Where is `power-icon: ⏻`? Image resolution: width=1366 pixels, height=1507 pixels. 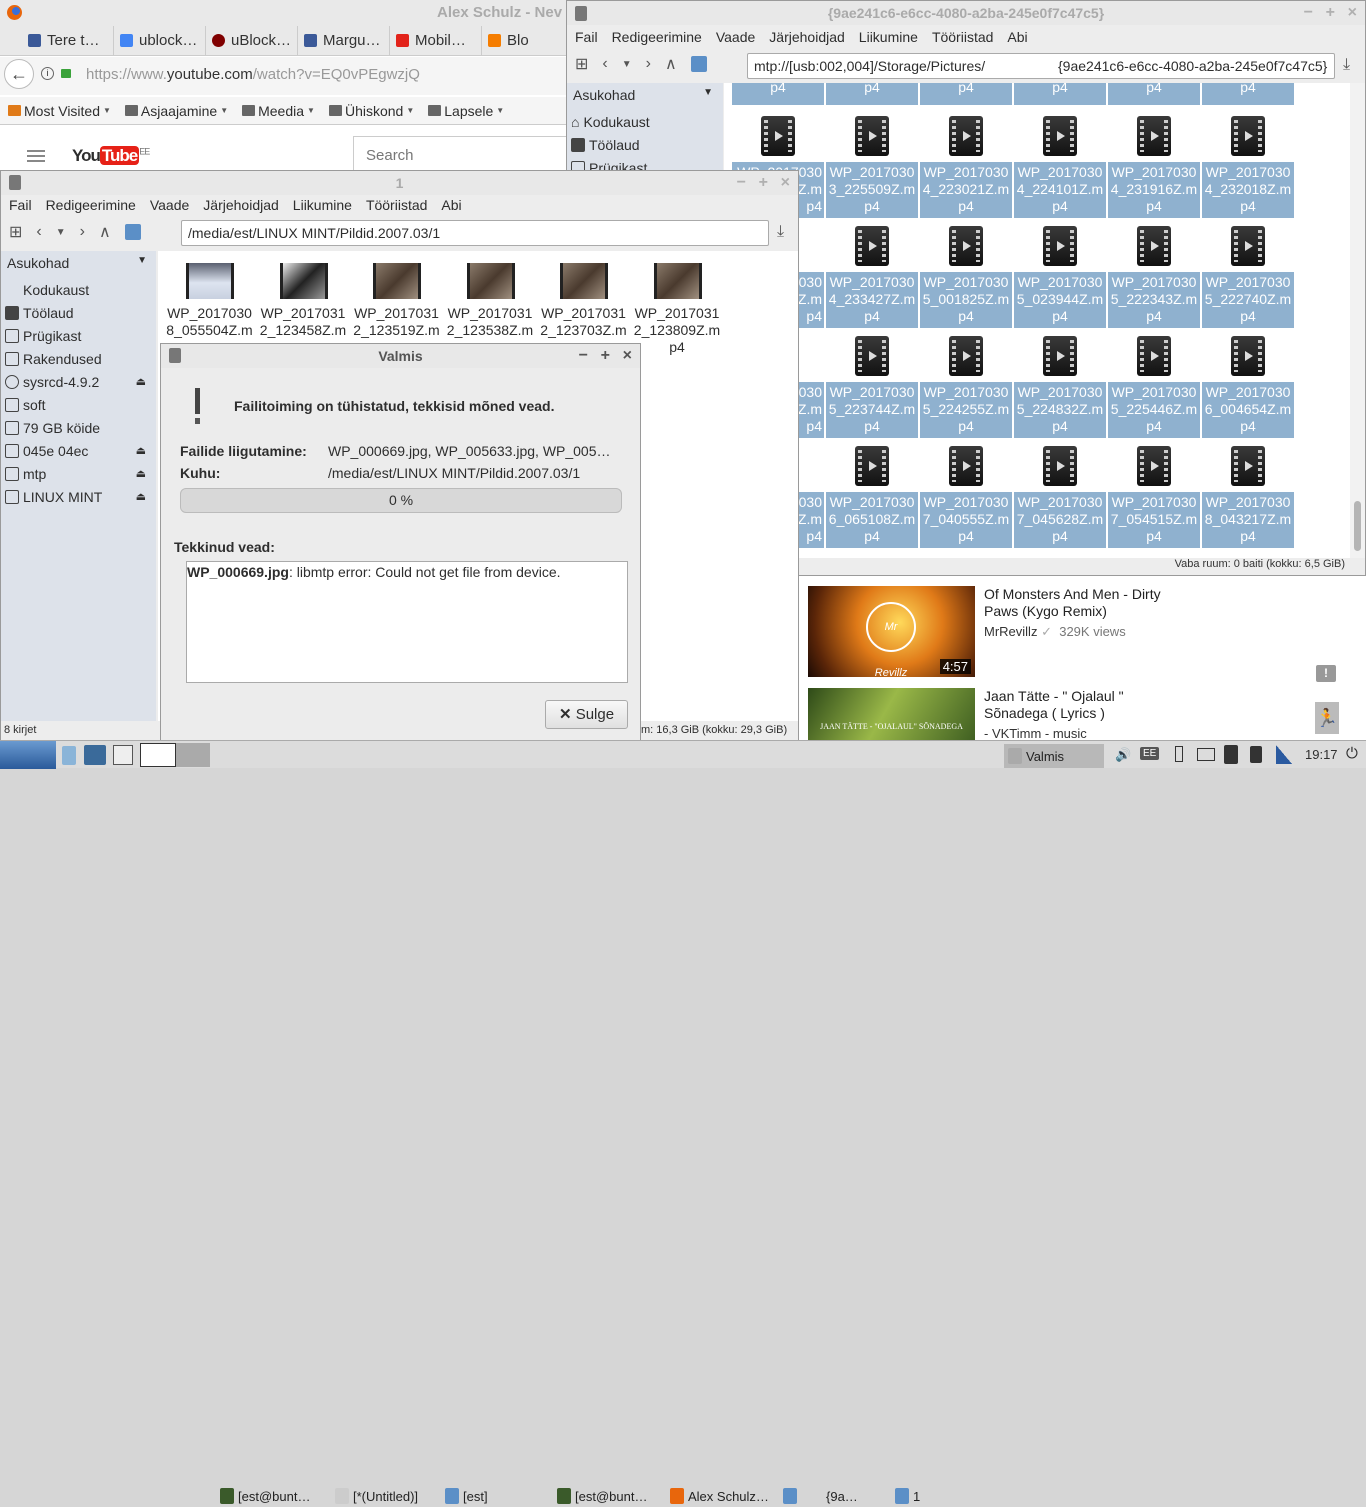 power-icon: ⏻ is located at coordinates (1352, 753).